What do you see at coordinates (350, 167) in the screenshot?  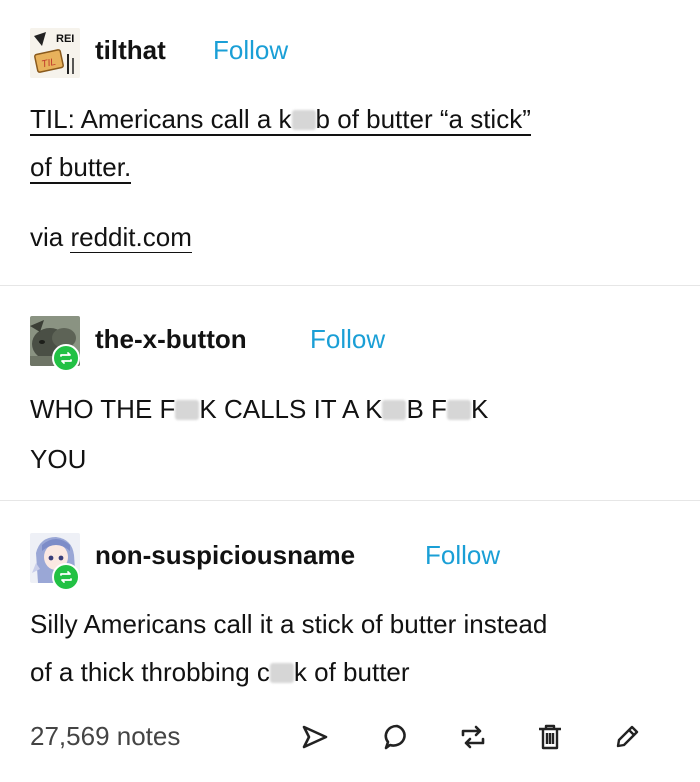 I see `title-line-2: of butter.` at bounding box center [350, 167].